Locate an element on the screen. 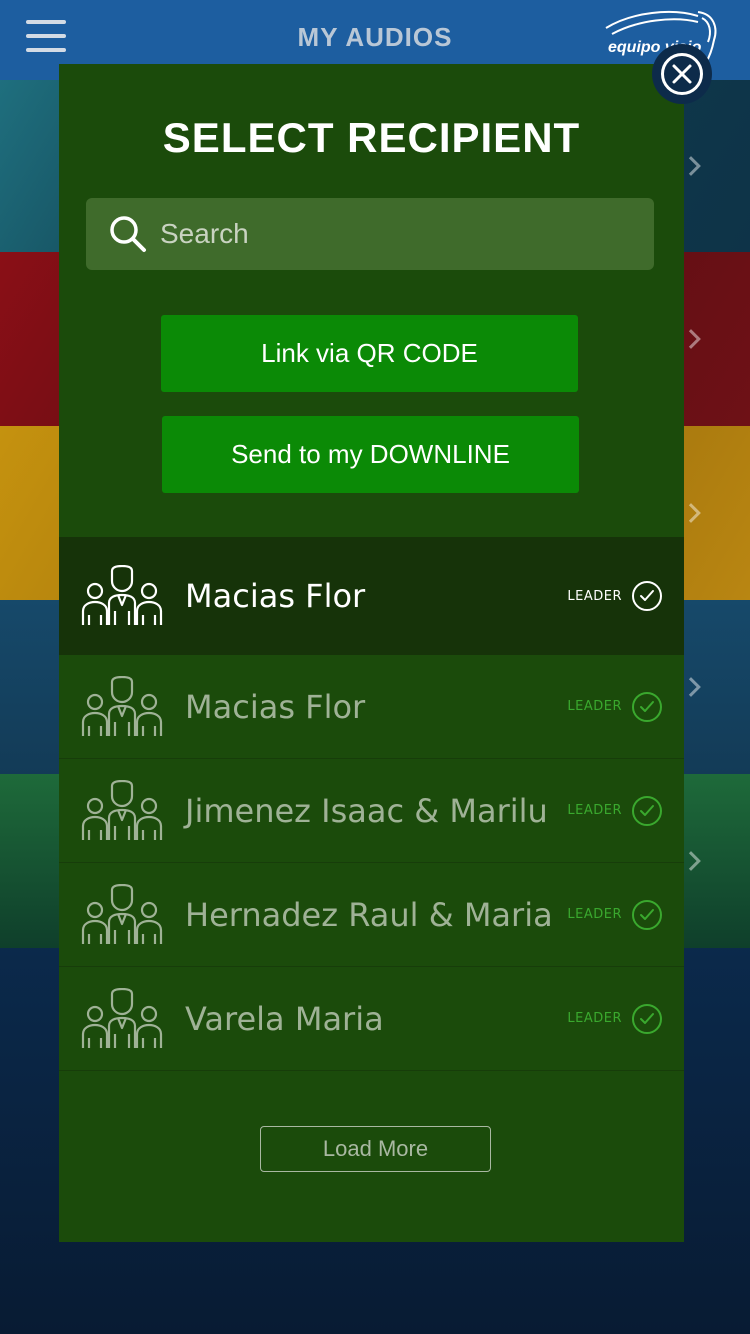  recipient-name: Hernadez Raul & Maria is located at coordinates (369, 914).